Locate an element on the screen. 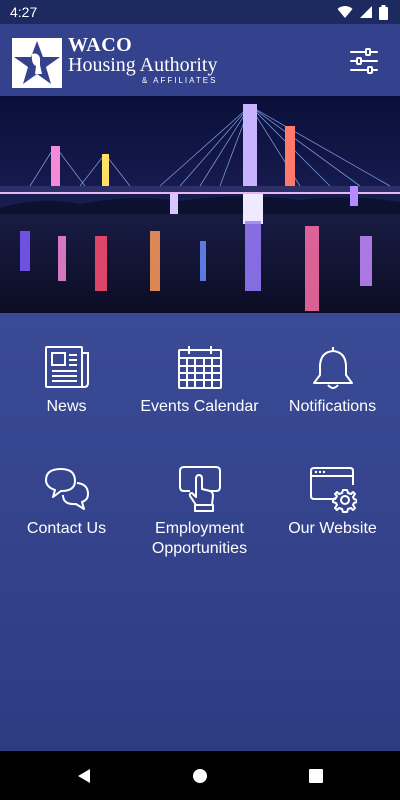 The width and height of the screenshot is (400, 800). logo-line2: Housing Authority is located at coordinates (143, 65).